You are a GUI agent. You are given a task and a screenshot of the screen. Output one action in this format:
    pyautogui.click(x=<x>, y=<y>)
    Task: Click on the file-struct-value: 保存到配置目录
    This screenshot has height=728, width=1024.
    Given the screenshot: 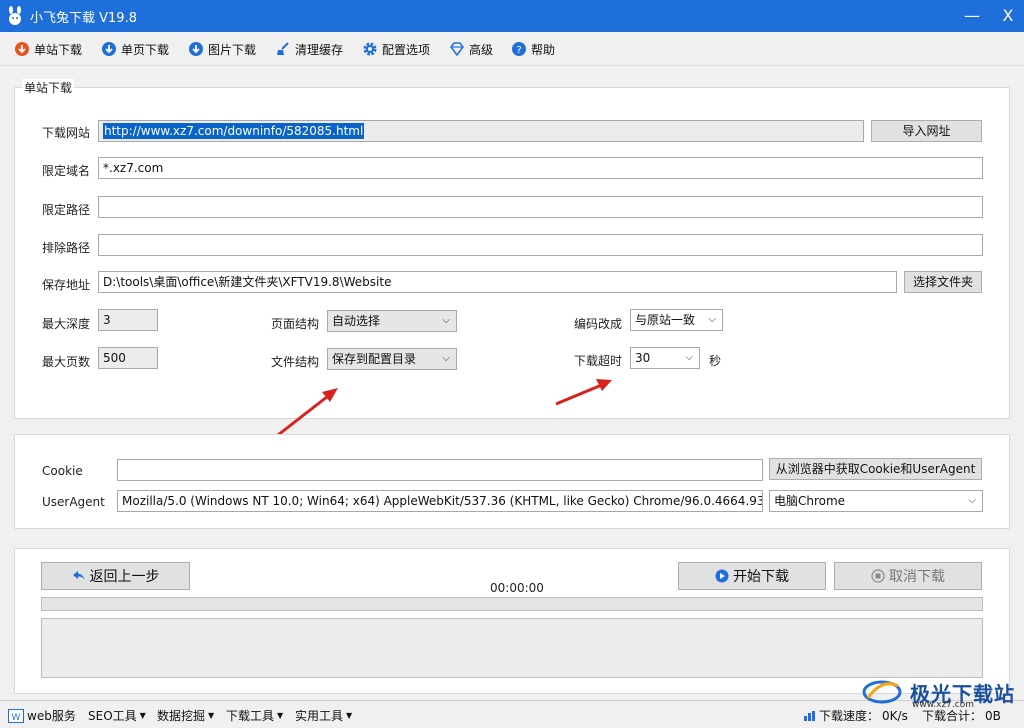 What is the action you would take?
    pyautogui.click(x=374, y=359)
    